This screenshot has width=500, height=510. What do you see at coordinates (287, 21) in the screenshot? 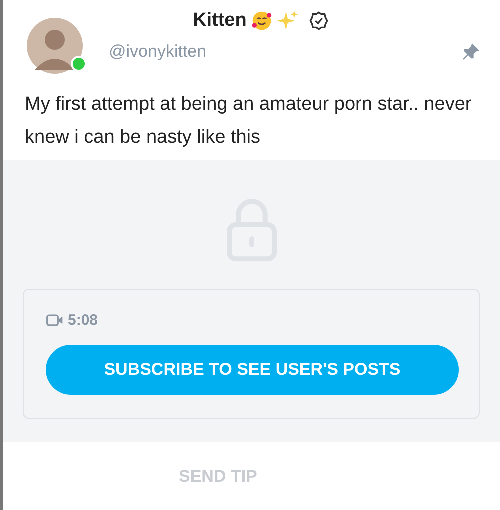
I see `sparkles-icon` at bounding box center [287, 21].